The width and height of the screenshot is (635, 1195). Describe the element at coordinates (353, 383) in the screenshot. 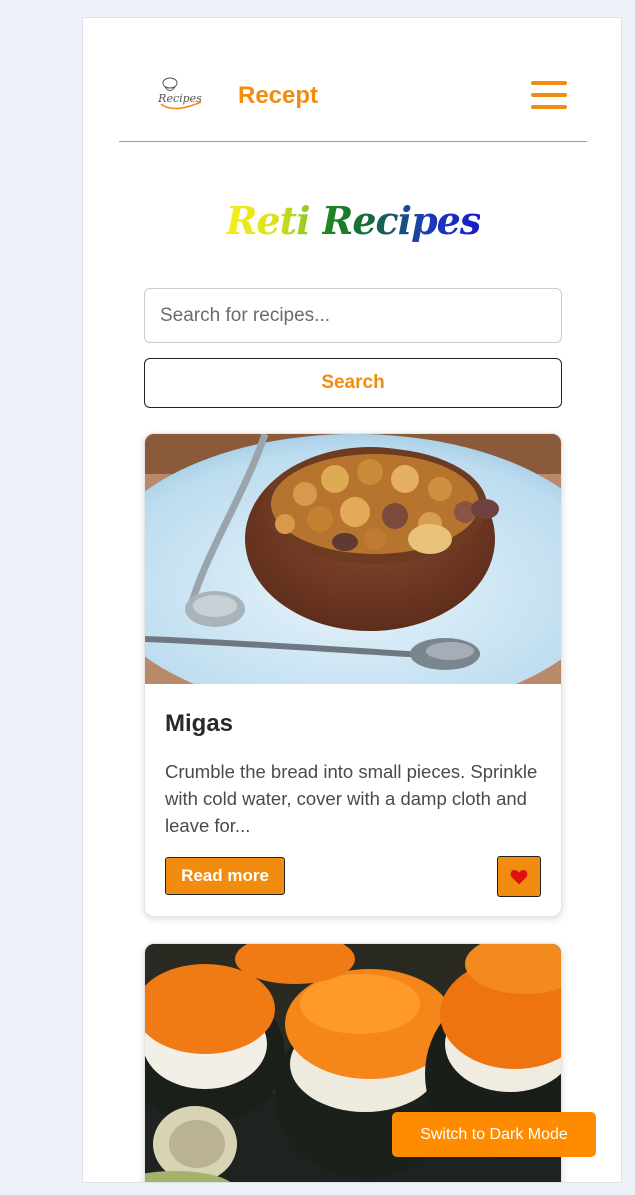

I see `search-button: Search` at that location.